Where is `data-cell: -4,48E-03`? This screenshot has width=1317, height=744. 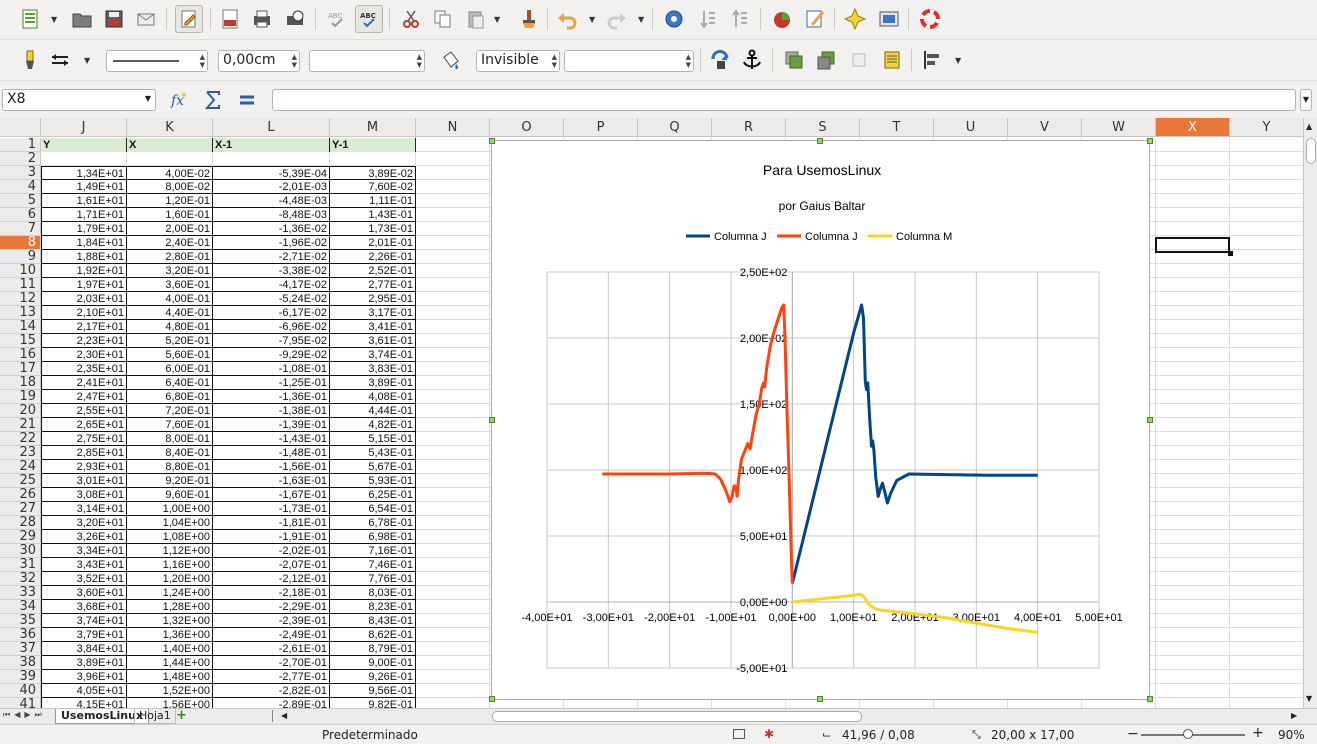 data-cell: -4,48E-03 is located at coordinates (271, 201).